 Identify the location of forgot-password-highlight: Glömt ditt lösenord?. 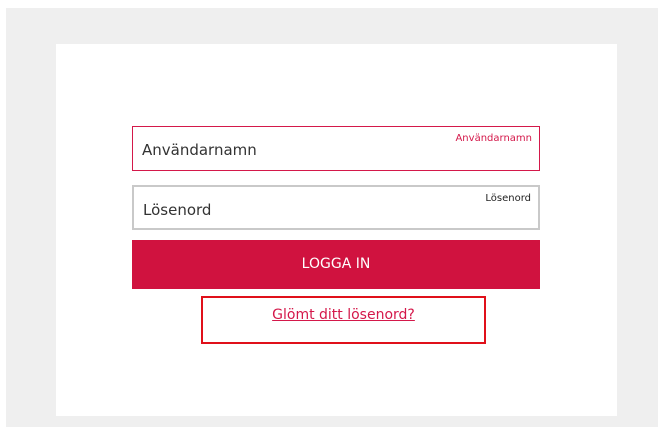
(343, 320).